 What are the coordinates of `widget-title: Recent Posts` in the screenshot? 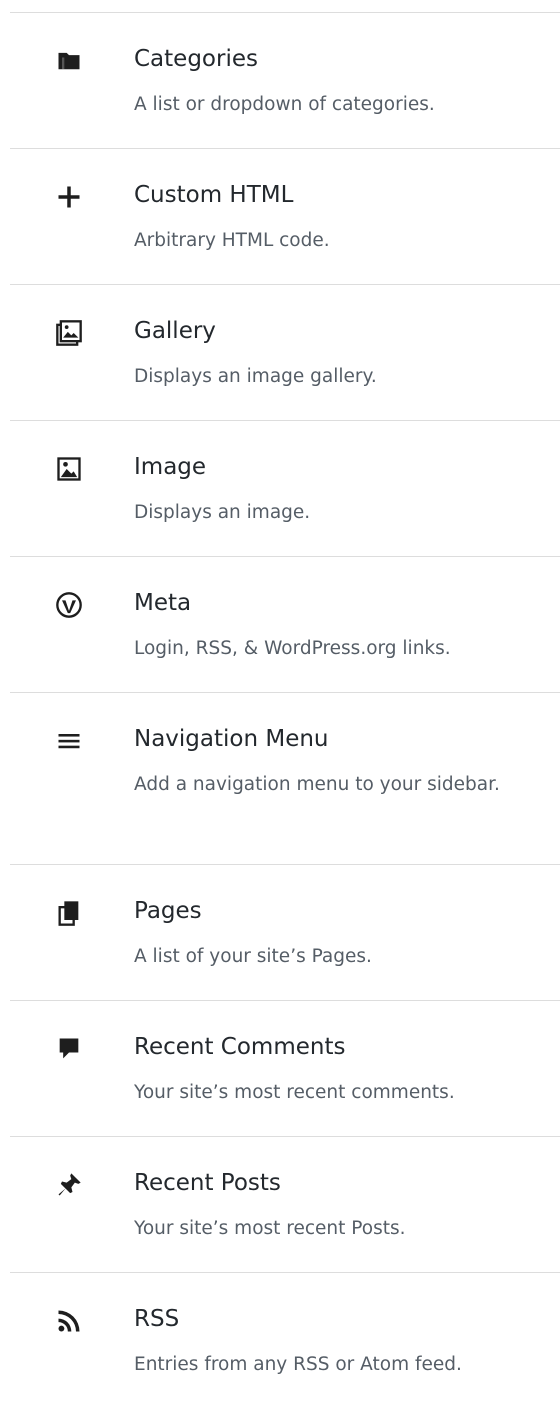 It's located at (207, 1183).